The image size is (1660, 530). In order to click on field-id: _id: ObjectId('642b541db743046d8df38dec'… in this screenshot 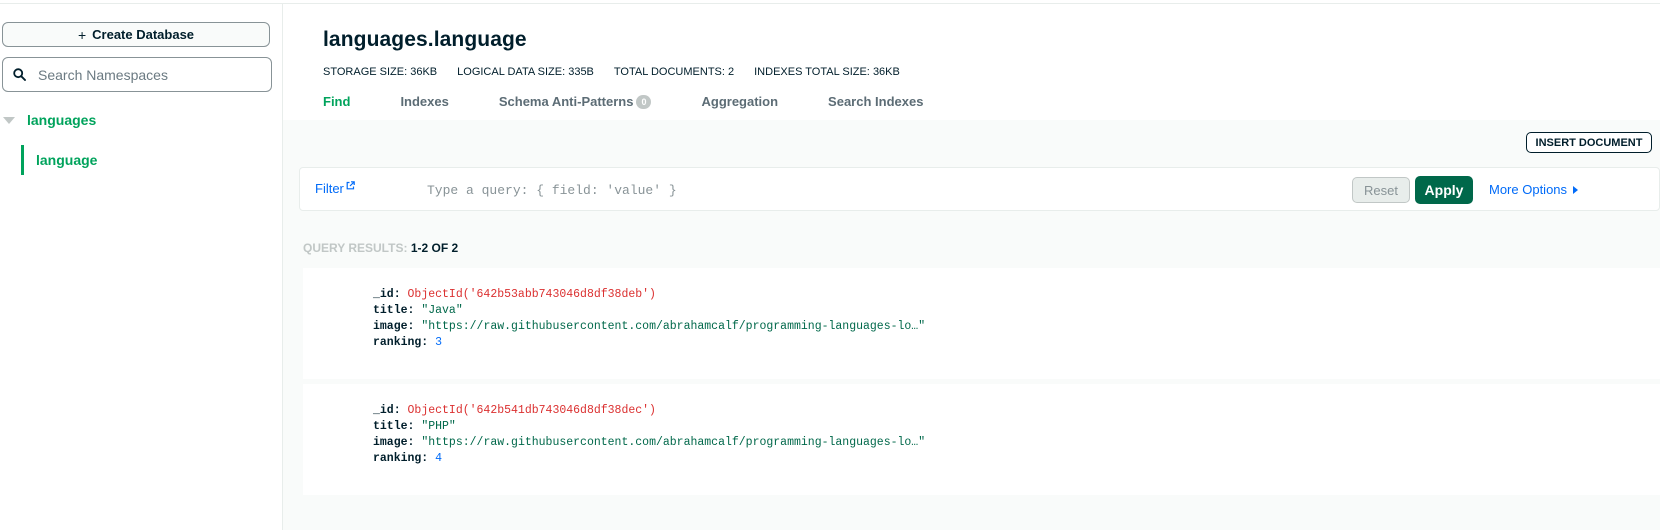, I will do `click(514, 410)`.